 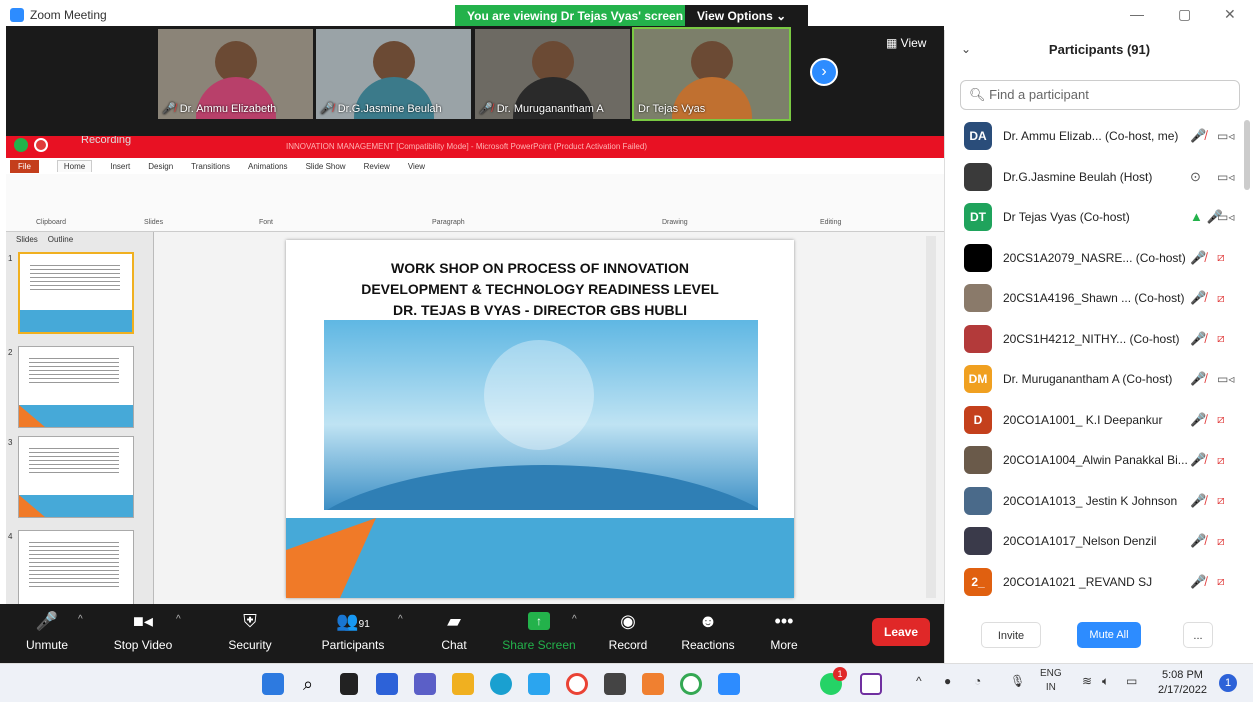 What do you see at coordinates (1095, 258) in the screenshot?
I see `participant-row: 20CS1A2079_NASRE... (Co-host) 🎤̸ ⧄` at bounding box center [1095, 258].